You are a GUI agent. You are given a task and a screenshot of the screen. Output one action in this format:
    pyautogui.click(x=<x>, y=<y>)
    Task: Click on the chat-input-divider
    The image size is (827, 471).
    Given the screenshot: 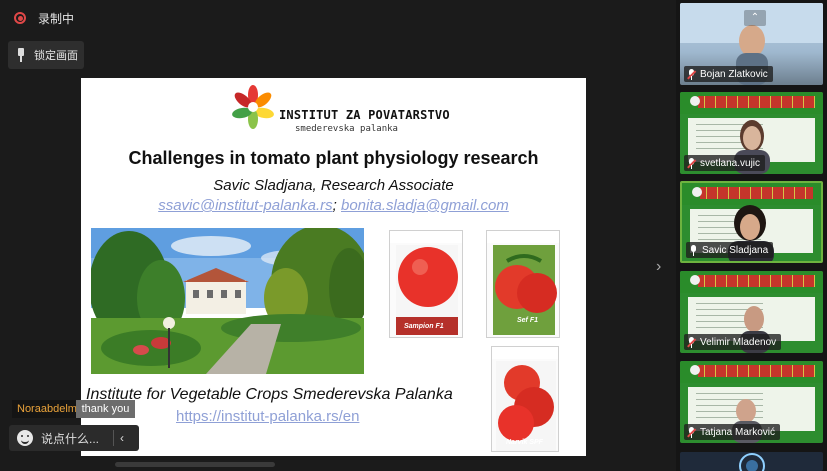 What is the action you would take?
    pyautogui.click(x=113, y=438)
    